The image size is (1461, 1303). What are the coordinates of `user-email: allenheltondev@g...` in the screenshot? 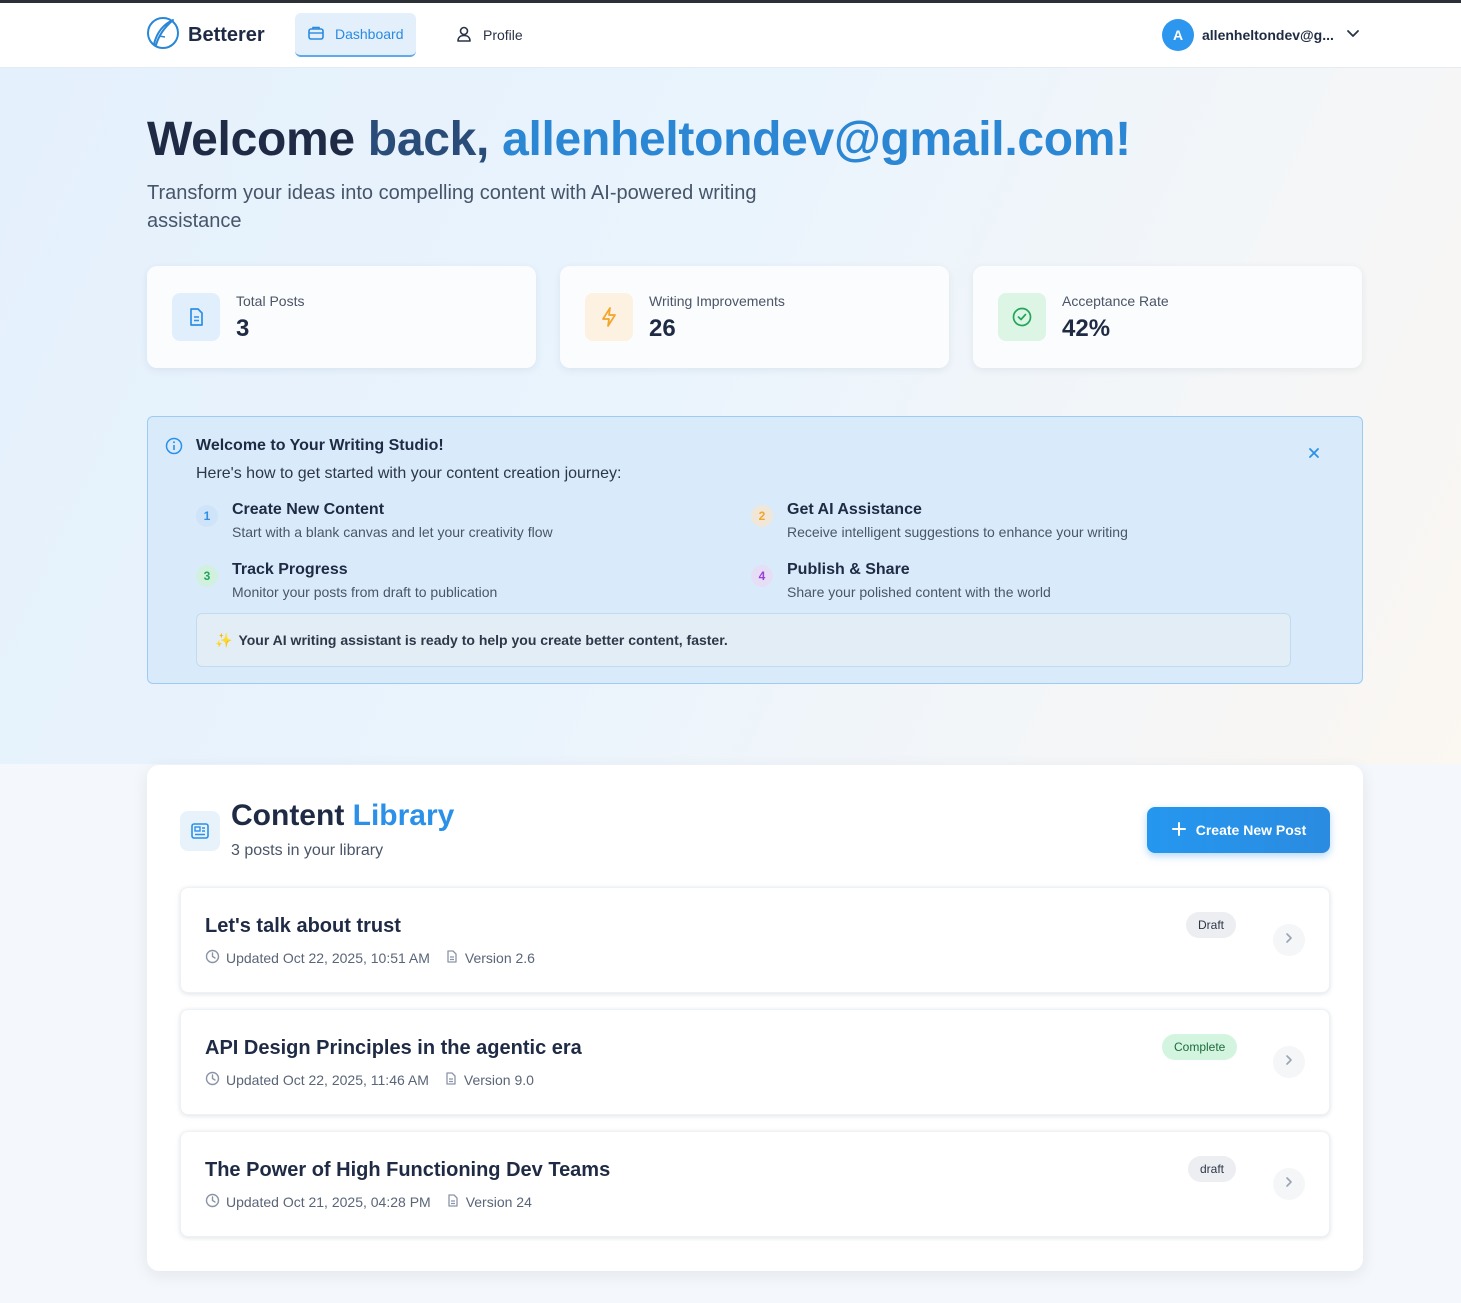 It's located at (1268, 35).